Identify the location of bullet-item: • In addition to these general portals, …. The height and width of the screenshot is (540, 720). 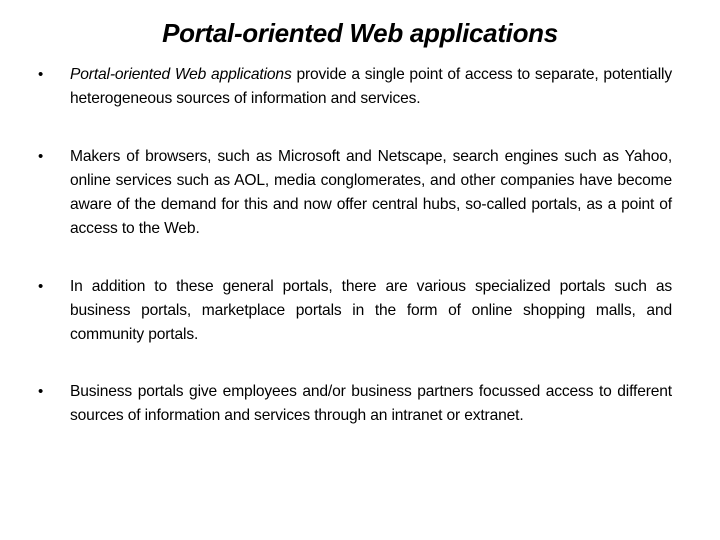
(336, 311).